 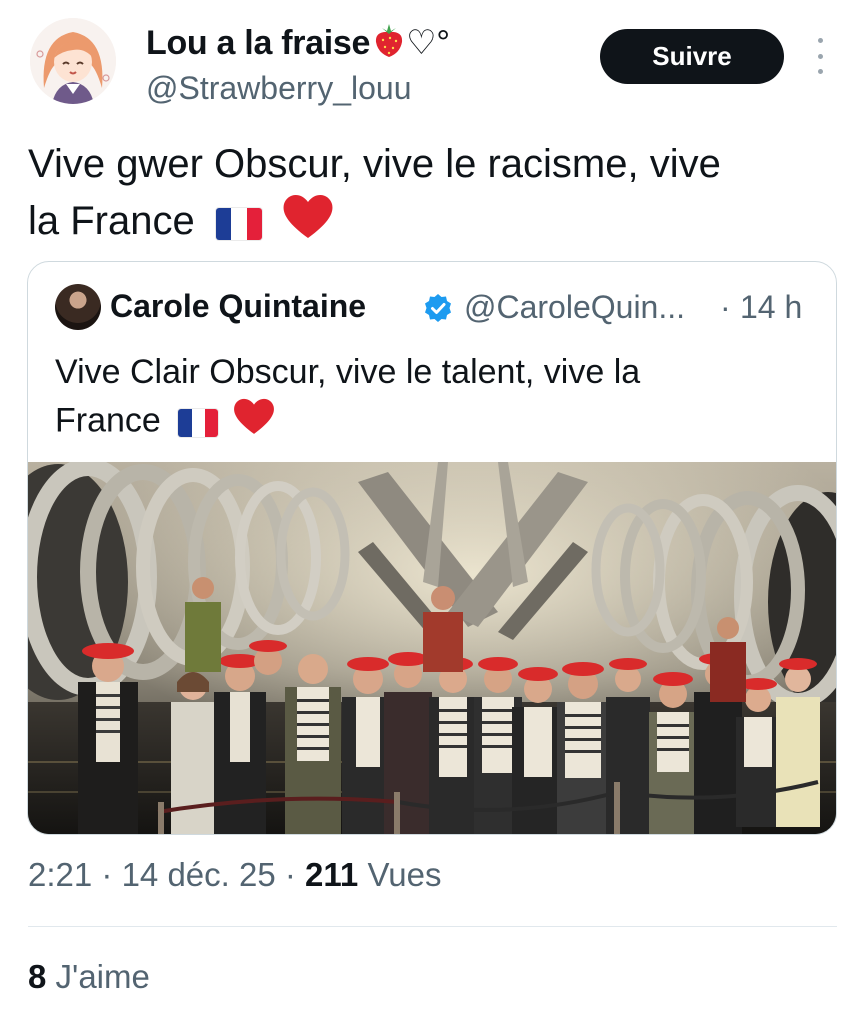 What do you see at coordinates (438, 308) in the screenshot?
I see `verified-icon` at bounding box center [438, 308].